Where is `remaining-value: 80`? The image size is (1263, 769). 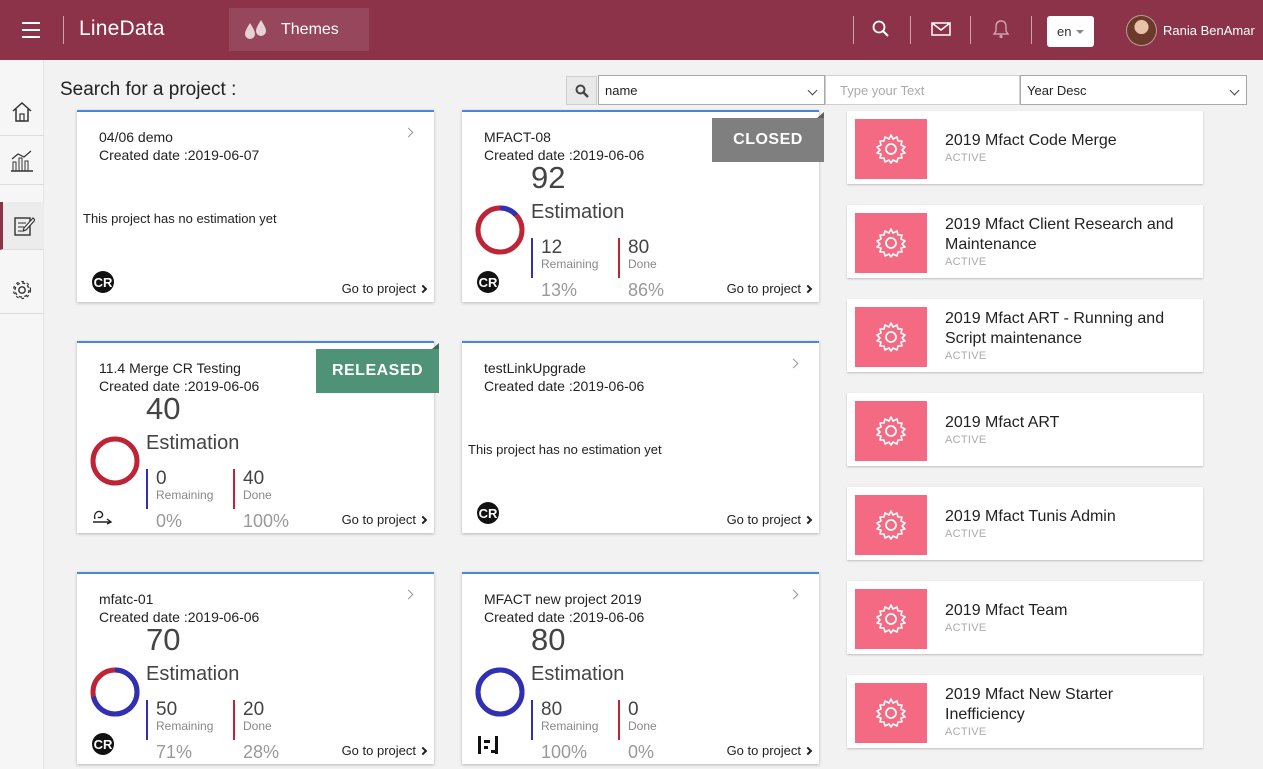 remaining-value: 80 is located at coordinates (552, 709).